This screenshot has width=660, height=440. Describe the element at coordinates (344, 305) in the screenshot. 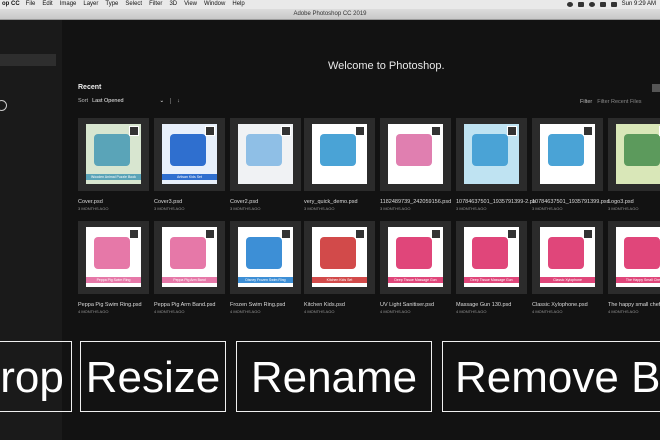

I see `file-name: Kitchen Kids.psd` at that location.